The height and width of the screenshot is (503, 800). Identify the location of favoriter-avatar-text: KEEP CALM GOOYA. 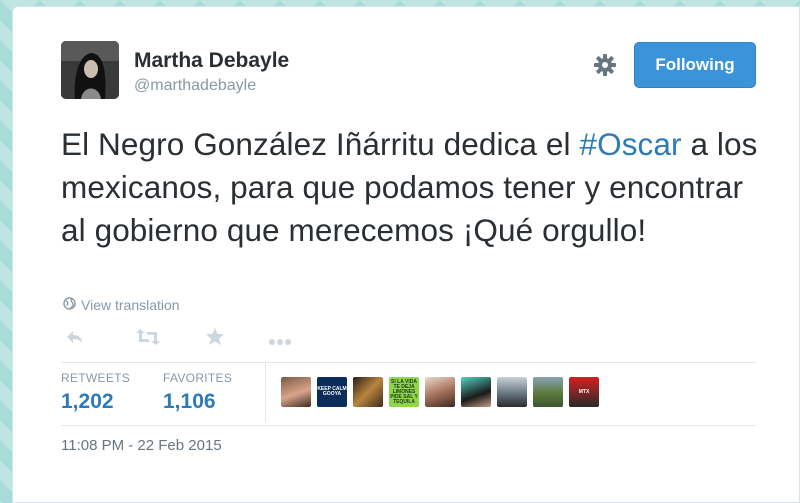
(332, 391).